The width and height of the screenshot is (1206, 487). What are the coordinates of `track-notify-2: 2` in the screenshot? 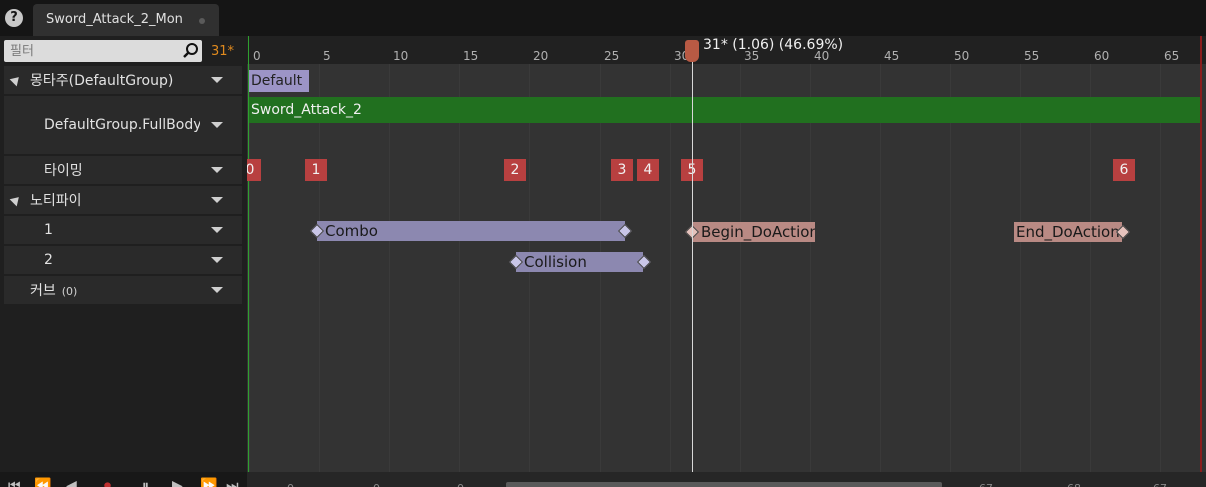 It's located at (123, 260).